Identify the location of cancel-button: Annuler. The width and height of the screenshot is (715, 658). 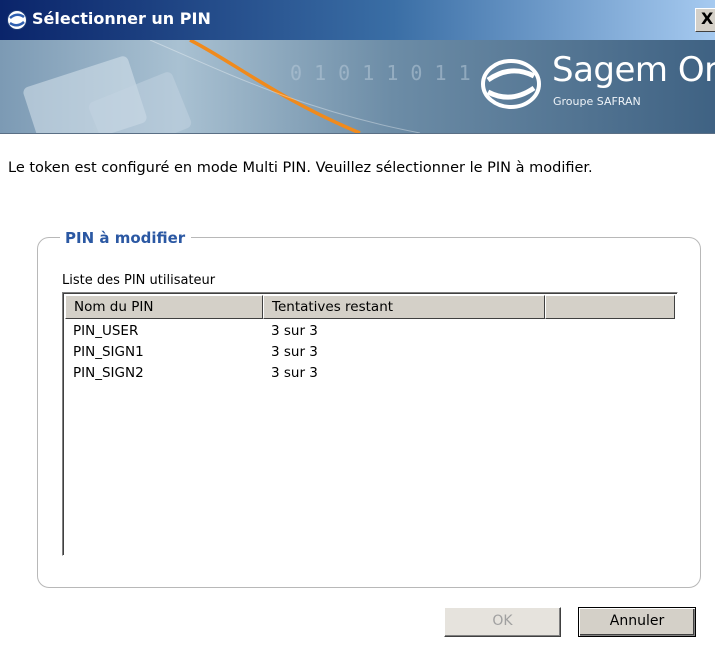
(637, 622).